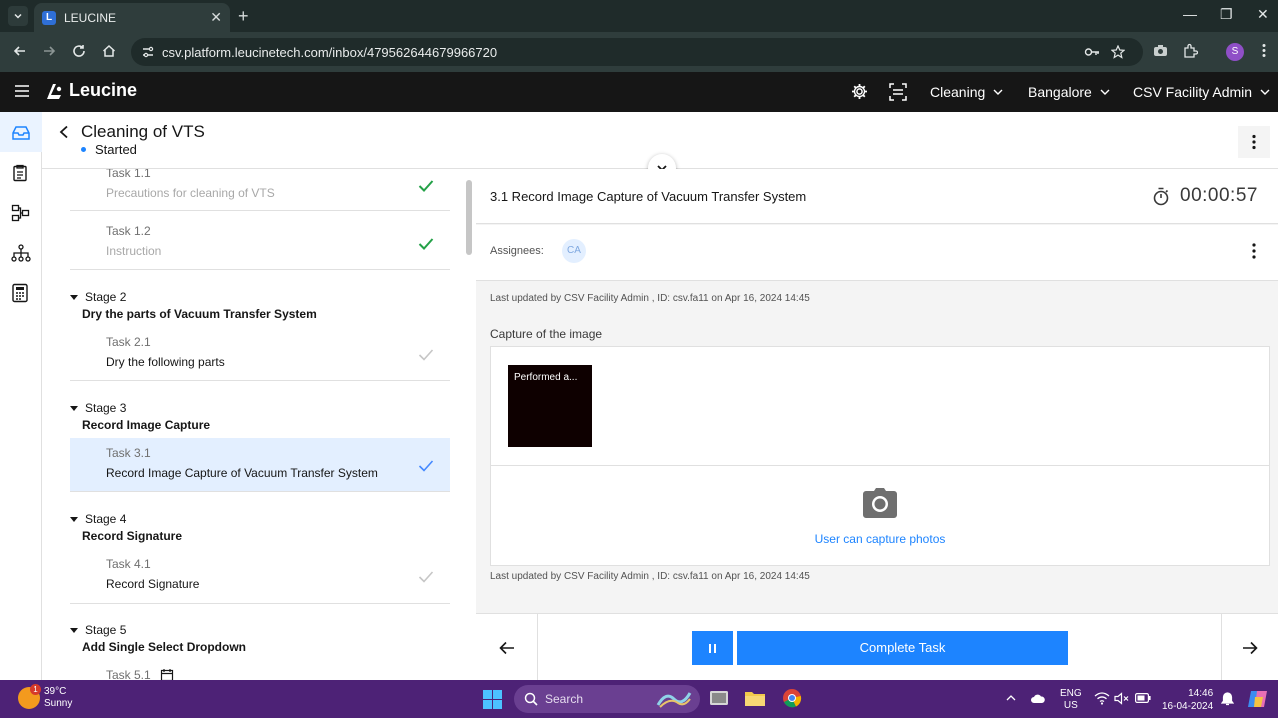  What do you see at coordinates (1160, 50) in the screenshot?
I see `camera-extension-icon` at bounding box center [1160, 50].